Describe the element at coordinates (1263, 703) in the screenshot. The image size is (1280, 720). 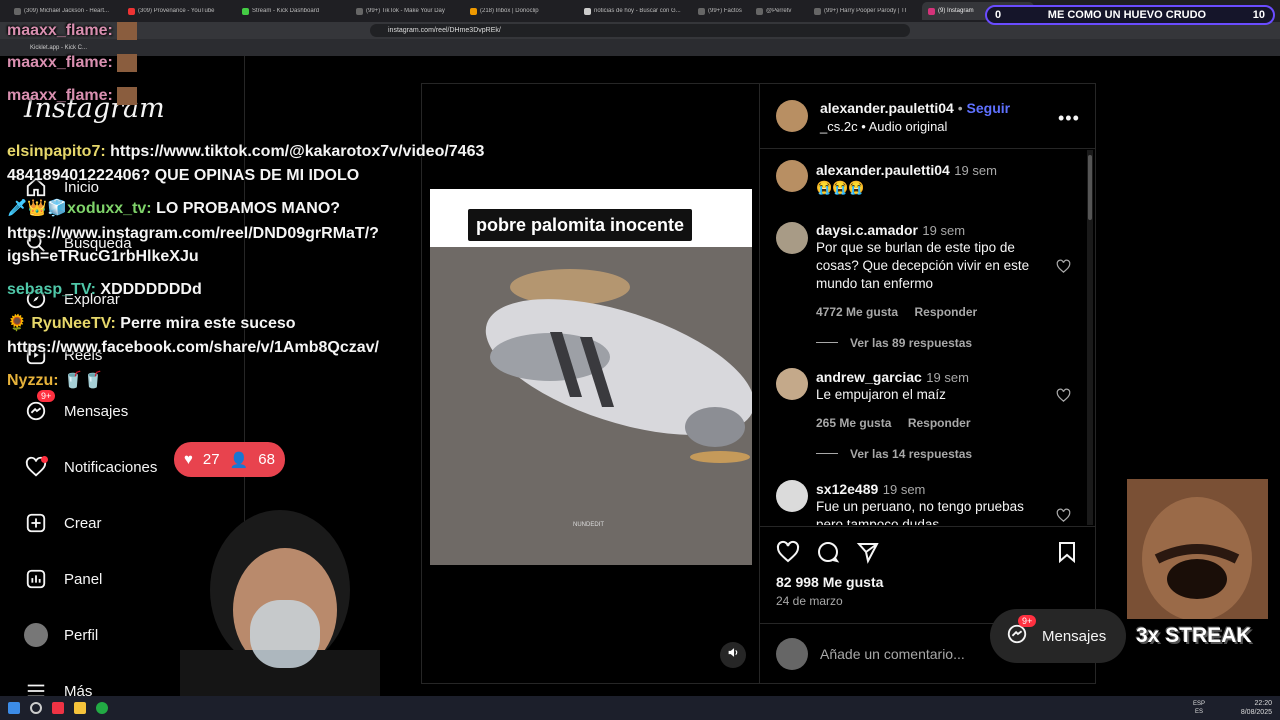
I see `clock-time: 22:20` at that location.